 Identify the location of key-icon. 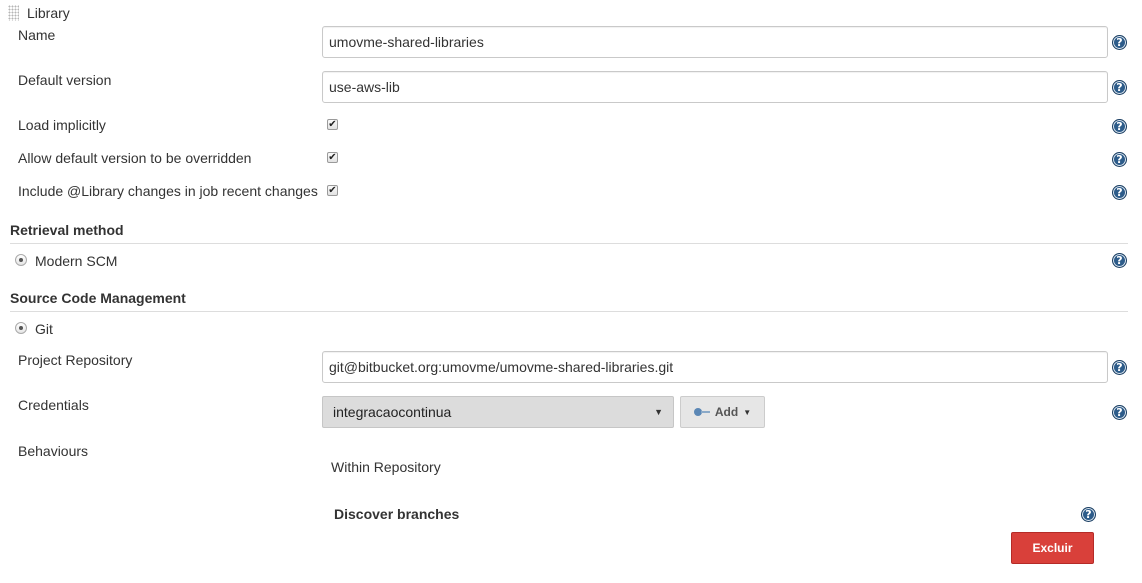
(701, 412).